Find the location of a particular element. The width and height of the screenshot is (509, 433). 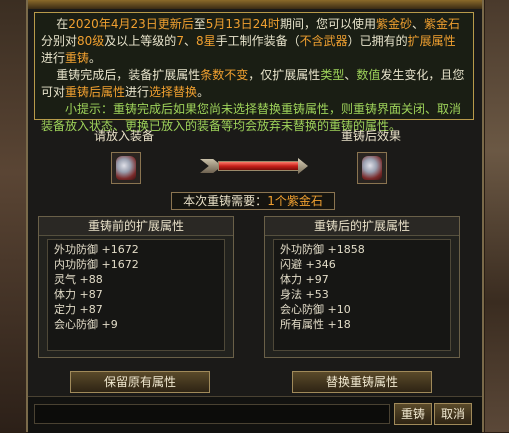

cancel-button: 取消 is located at coordinates (453, 414).